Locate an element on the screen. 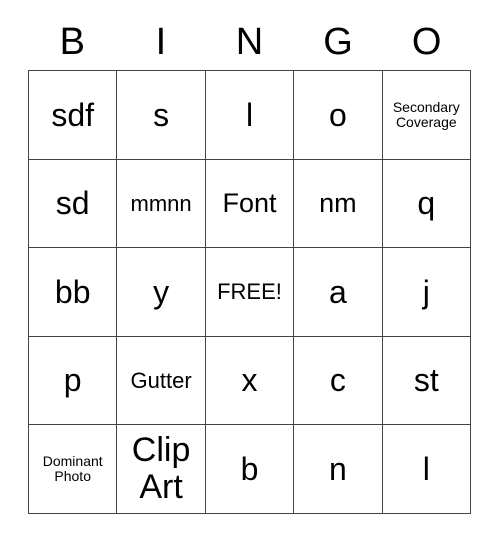 The width and height of the screenshot is (500, 544). bingo-cell-label: x is located at coordinates (249, 380).